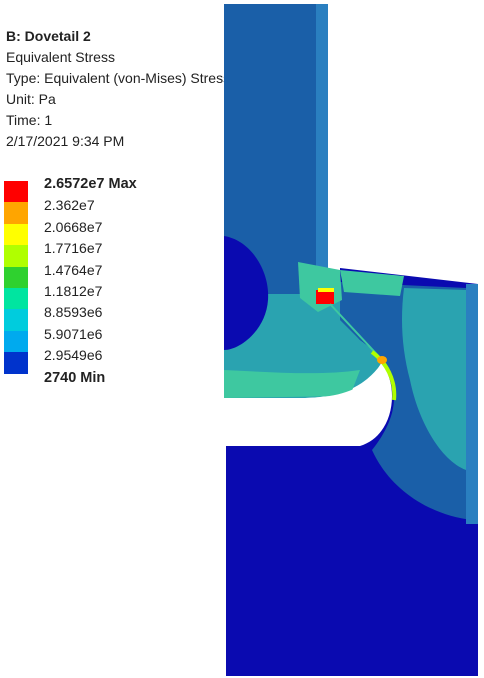 The image size is (484, 678). Describe the element at coordinates (372, 283) in the screenshot. I see `disk-top-high` at that location.